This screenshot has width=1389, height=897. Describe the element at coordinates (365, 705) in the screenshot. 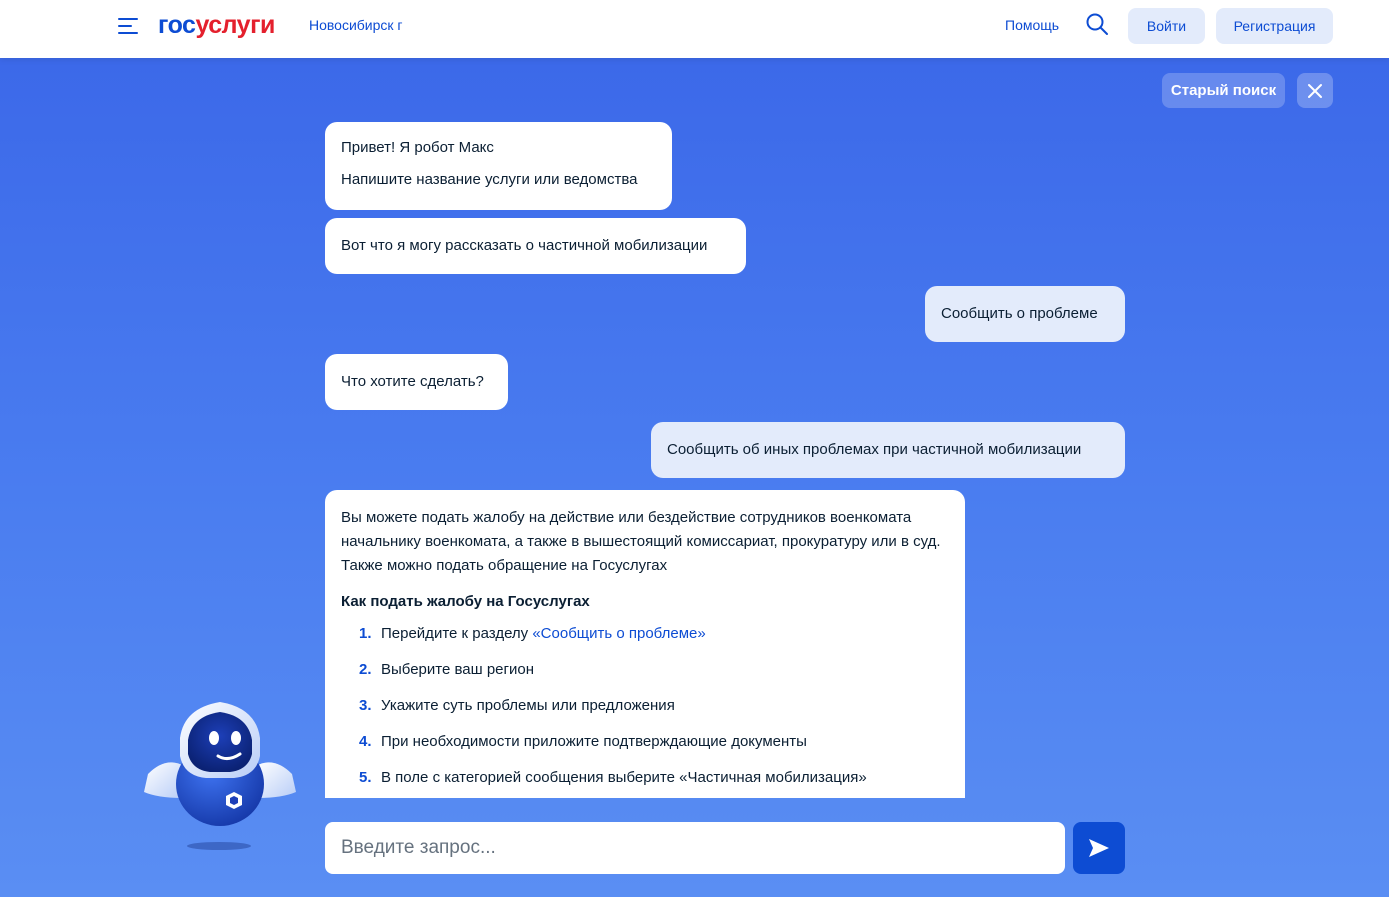

I see `step-number: 3.` at that location.